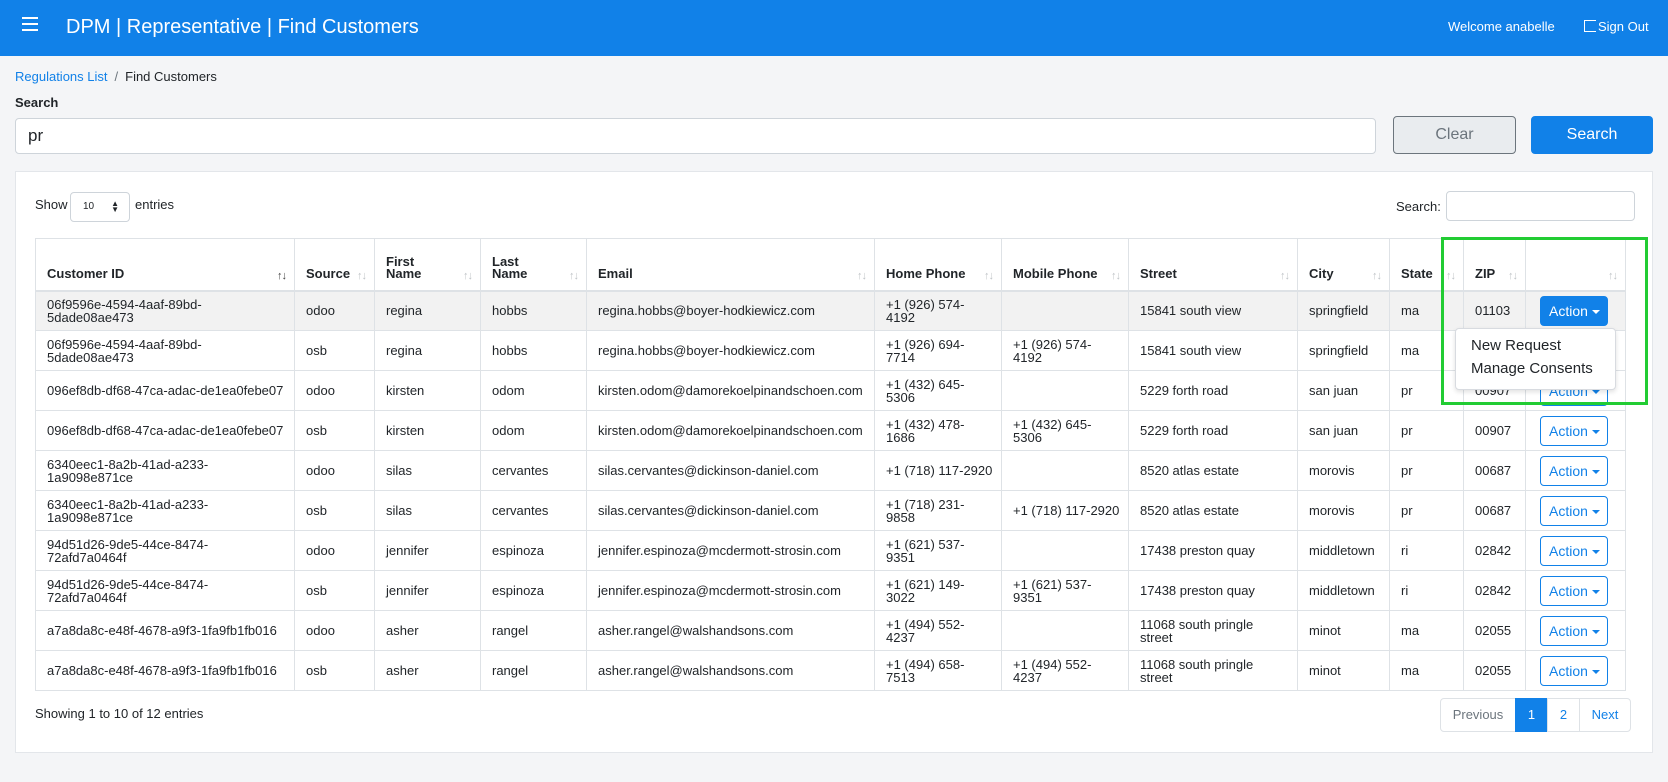 The image size is (1668, 782). What do you see at coordinates (938, 510) in the screenshot?
I see `table-cell: +1 (718) 231-9858` at bounding box center [938, 510].